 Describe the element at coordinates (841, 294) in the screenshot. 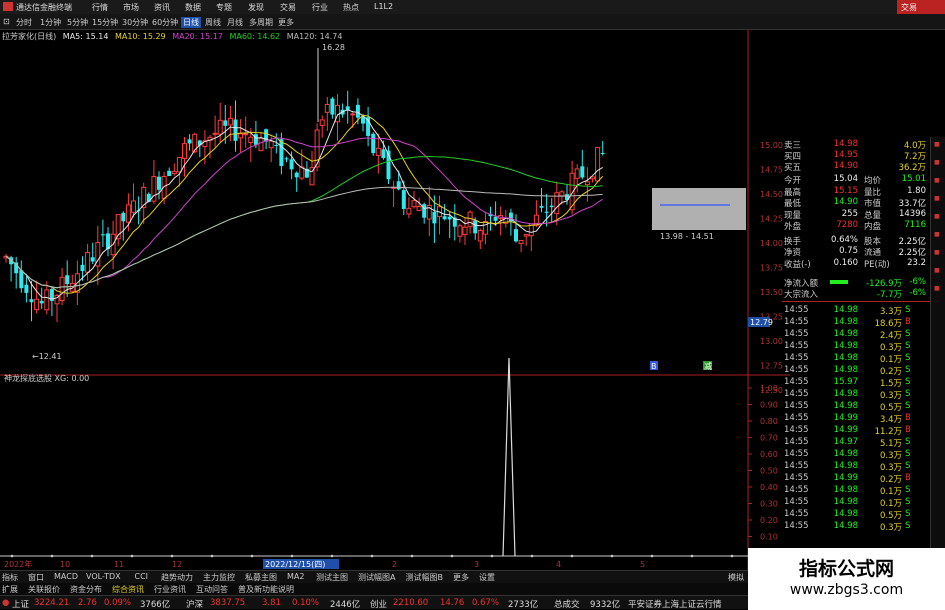

I see `flow-row: 大宗流入 -7.7万 -6%` at that location.